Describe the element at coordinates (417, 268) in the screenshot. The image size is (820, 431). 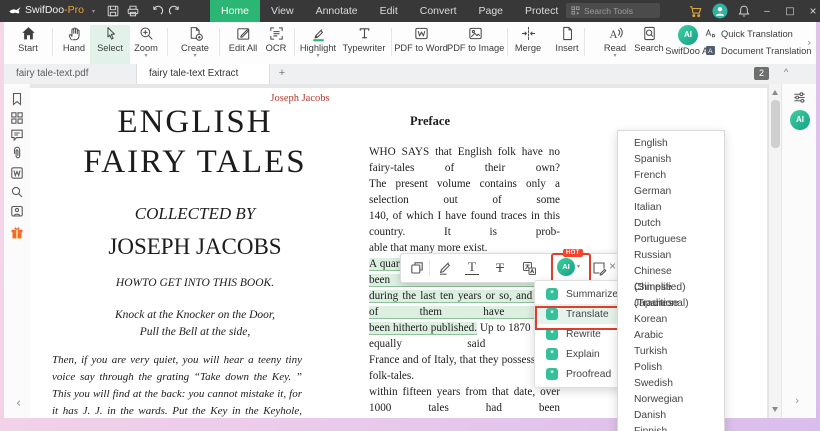
I see `copy-icon` at that location.